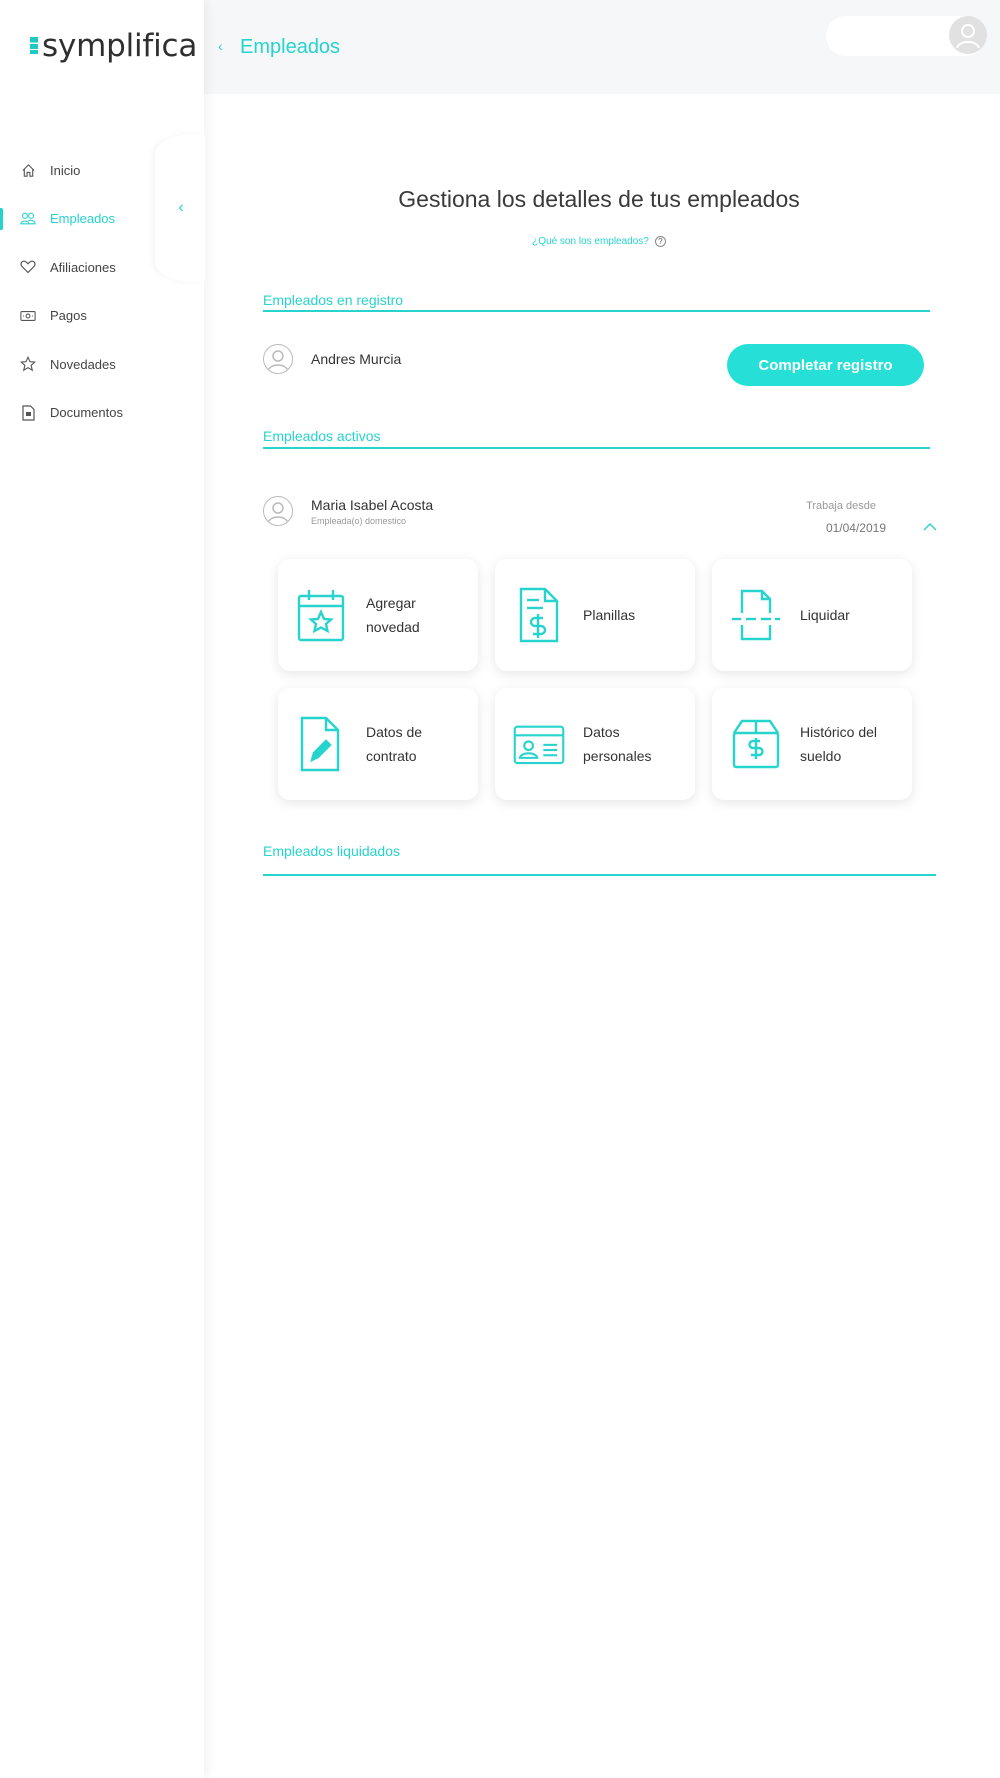  I want to click on sidebar-item-documentos: Documentos, so click(77, 413).